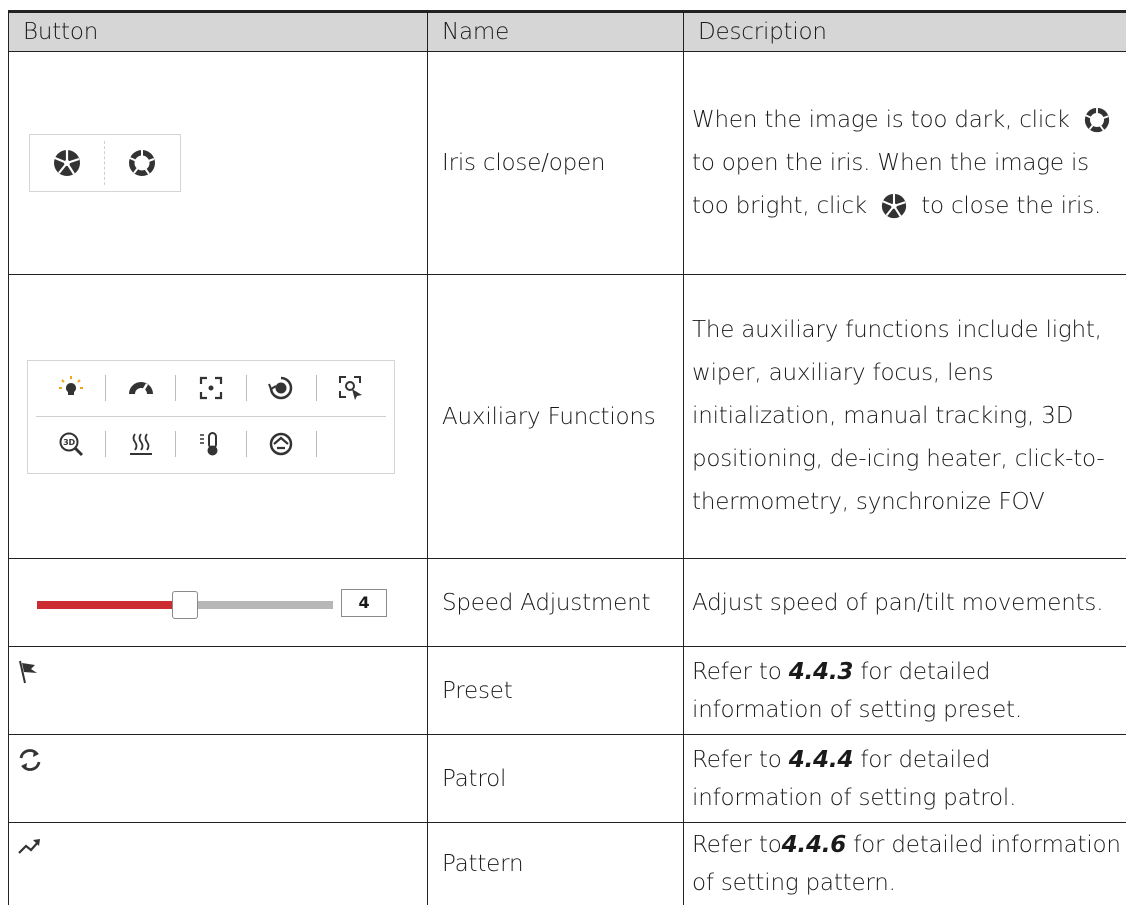 This screenshot has width=1126, height=905. I want to click on auxiliary-focus-button, so click(210, 388).